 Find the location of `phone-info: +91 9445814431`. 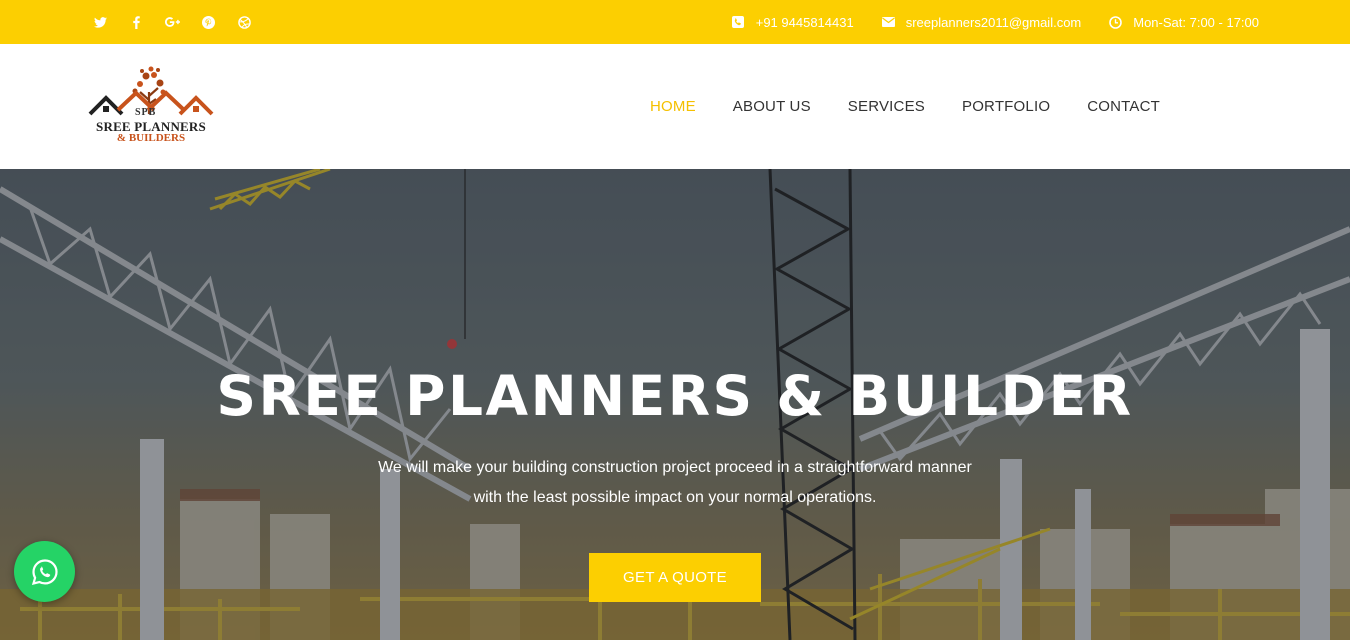

phone-info: +91 9445814431 is located at coordinates (793, 22).